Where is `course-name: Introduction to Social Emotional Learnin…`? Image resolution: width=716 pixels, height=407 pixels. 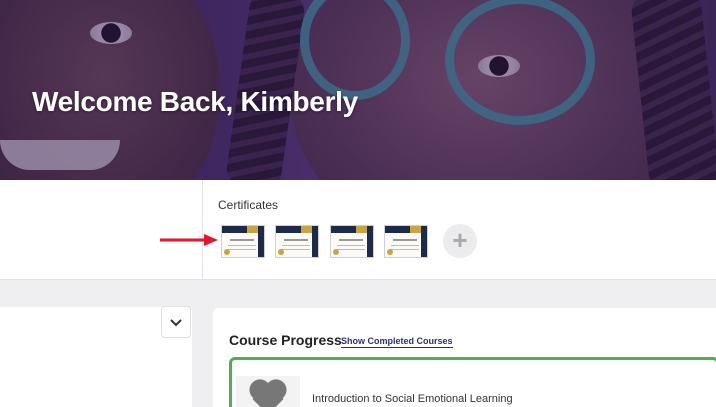
course-name: Introduction to Social Emotional Learnin… is located at coordinates (412, 399).